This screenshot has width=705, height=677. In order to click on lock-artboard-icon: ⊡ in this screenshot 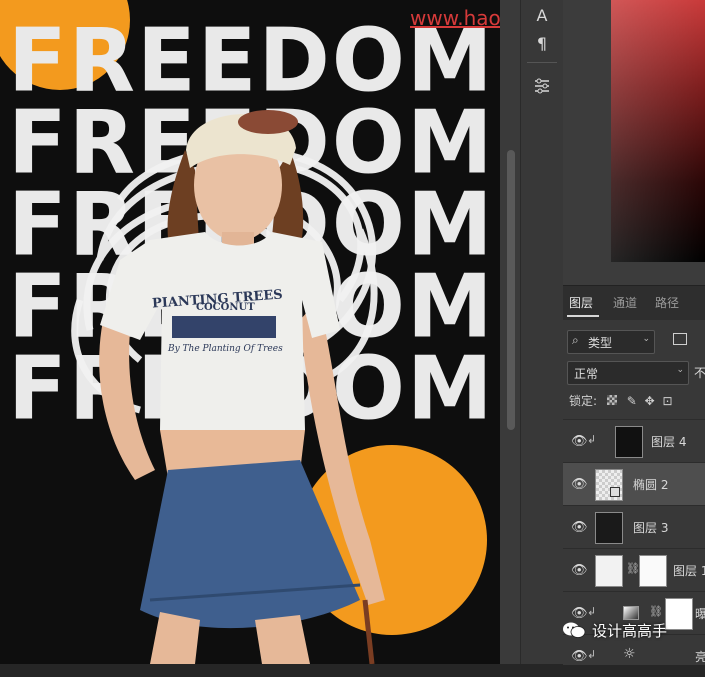, I will do `click(667, 401)`.